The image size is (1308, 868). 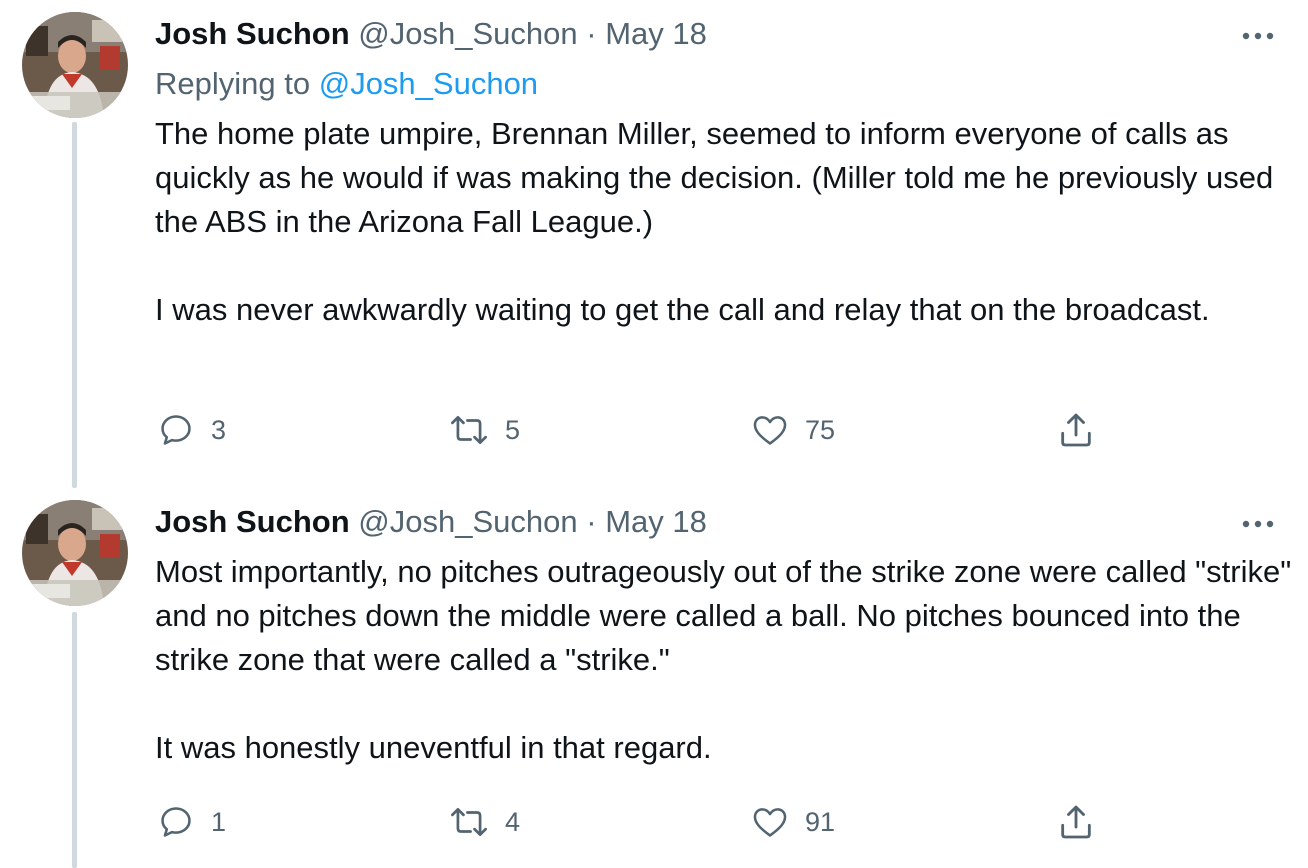 I want to click on tweet-actions: 3 5 75, so click(x=655, y=430).